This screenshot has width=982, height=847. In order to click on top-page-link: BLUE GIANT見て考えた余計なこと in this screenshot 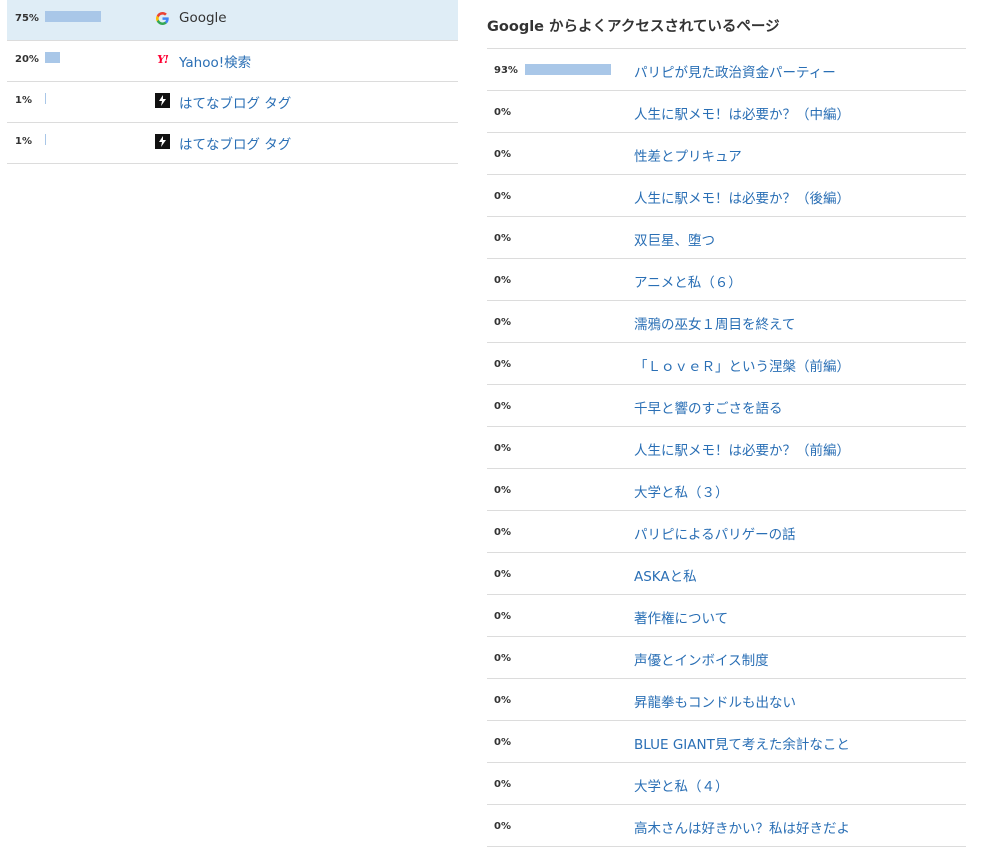, I will do `click(742, 743)`.